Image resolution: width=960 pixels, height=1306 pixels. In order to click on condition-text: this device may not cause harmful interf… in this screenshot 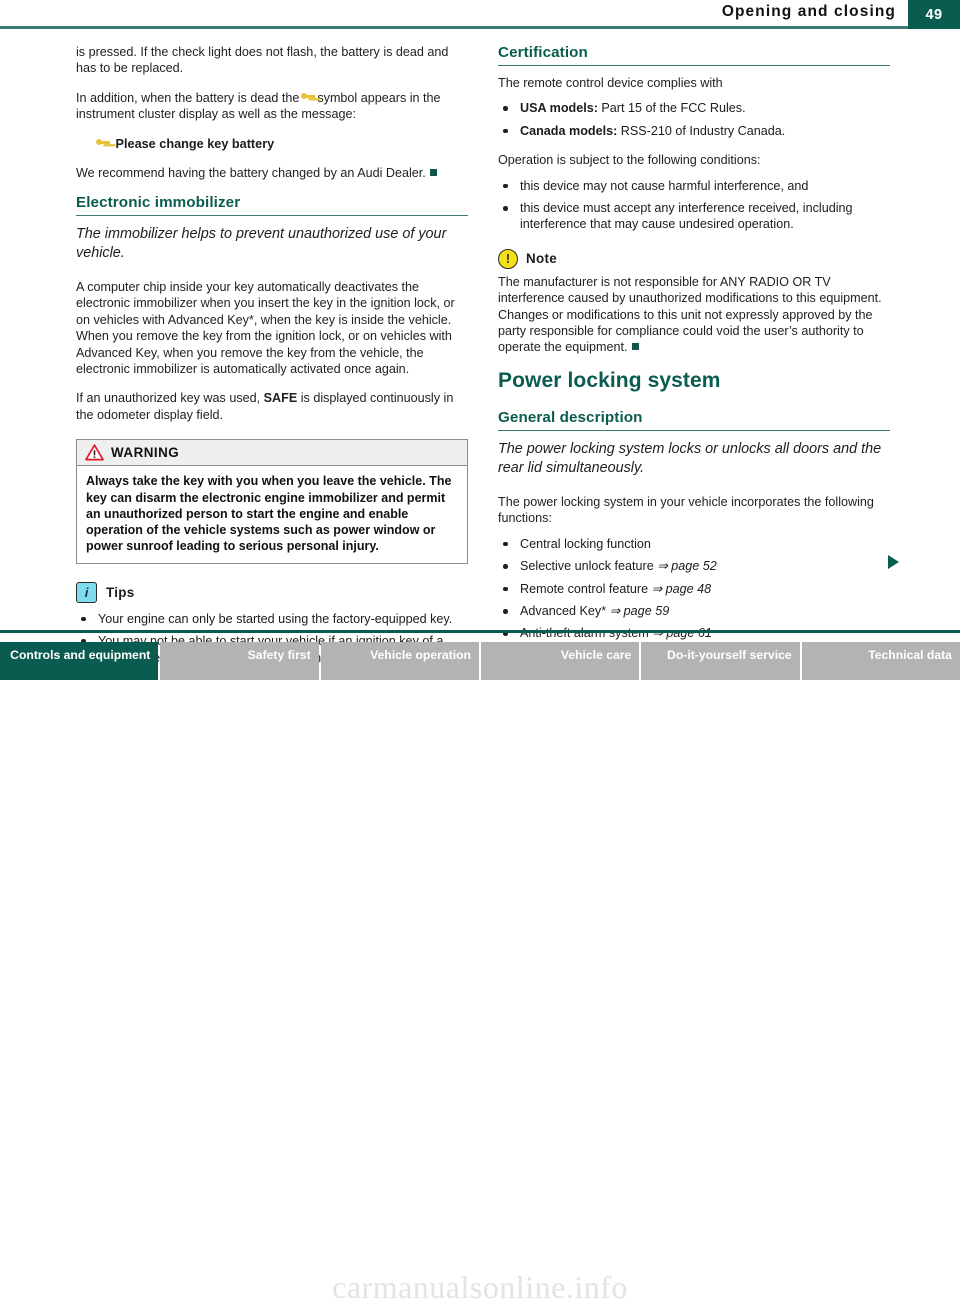, I will do `click(664, 185)`.